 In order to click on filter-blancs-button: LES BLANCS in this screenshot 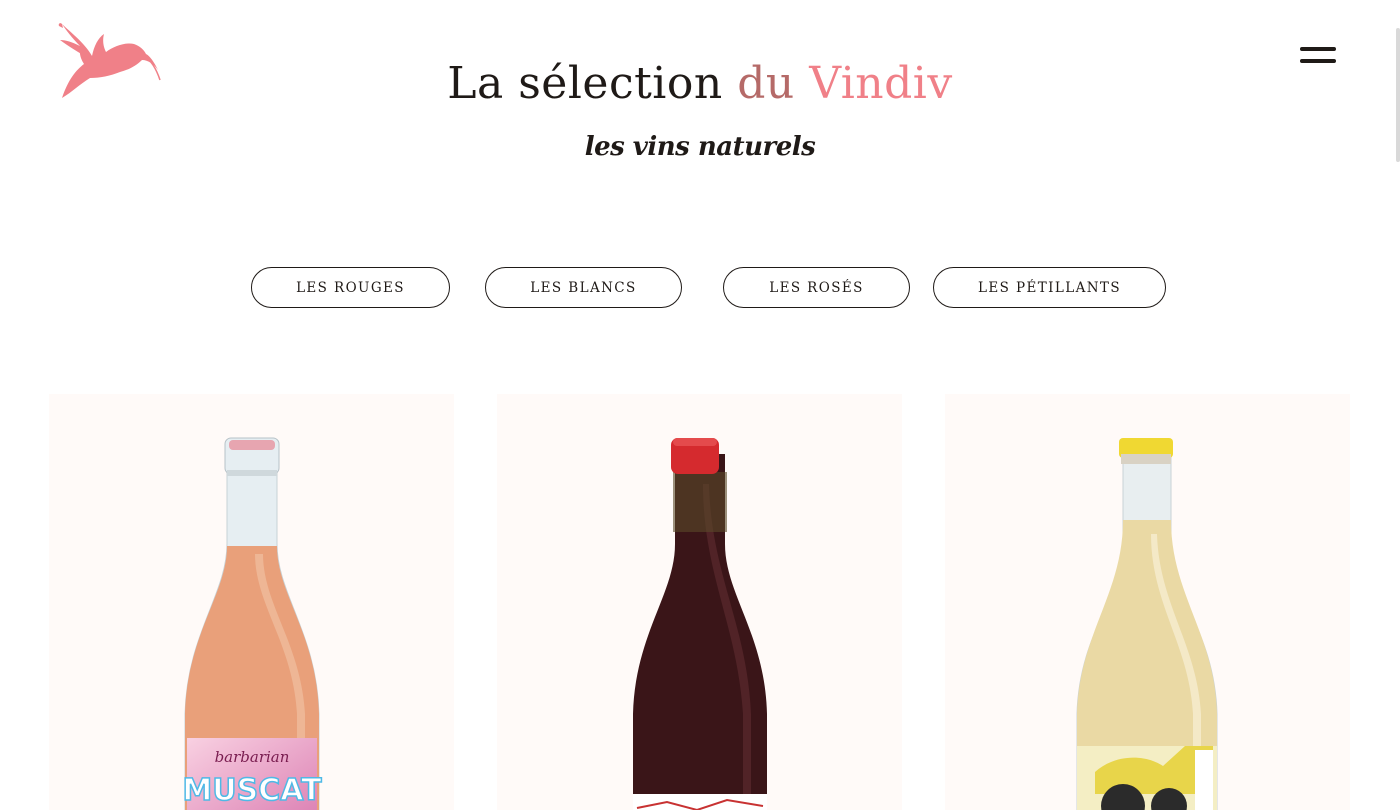, I will do `click(583, 287)`.